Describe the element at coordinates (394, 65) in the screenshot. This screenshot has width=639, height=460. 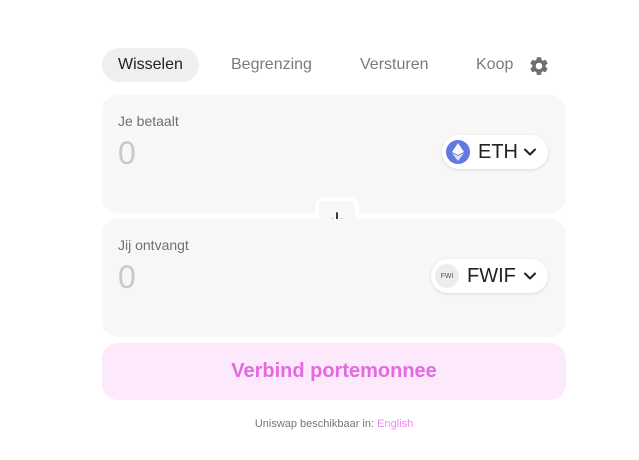
I see `tab-versturen: Versturen` at that location.